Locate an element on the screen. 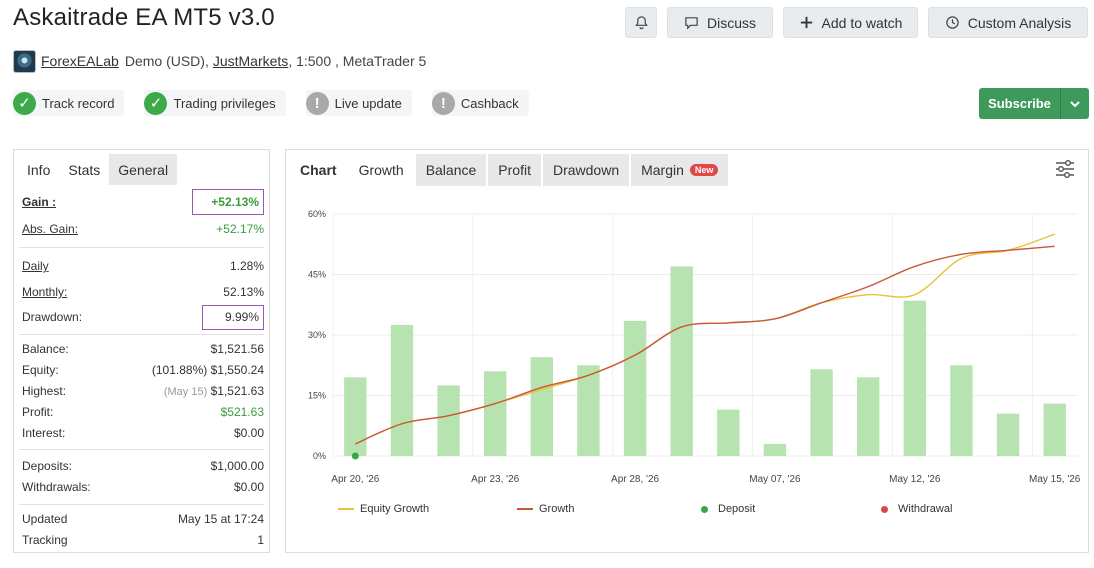 The width and height of the screenshot is (1094, 568). y-tick-label: 0% is located at coordinates (319, 456).